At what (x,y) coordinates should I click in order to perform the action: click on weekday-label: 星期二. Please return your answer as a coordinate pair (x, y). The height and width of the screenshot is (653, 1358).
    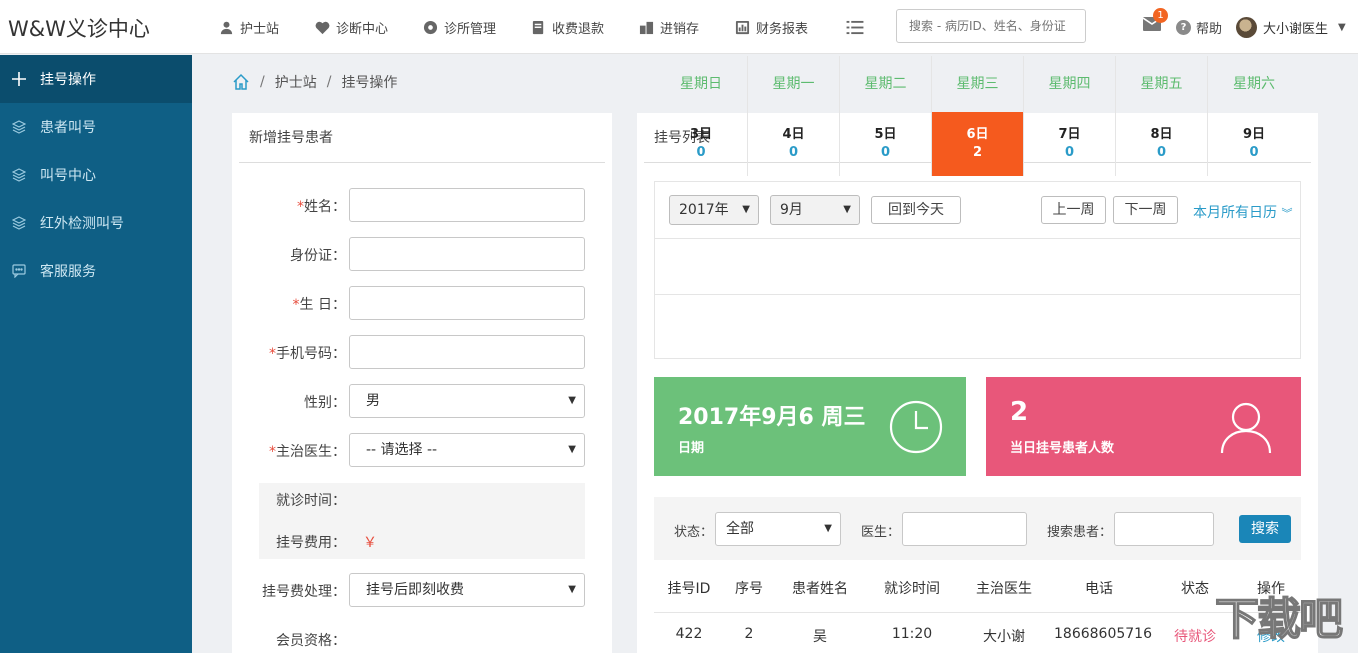
    Looking at the image, I should click on (885, 84).